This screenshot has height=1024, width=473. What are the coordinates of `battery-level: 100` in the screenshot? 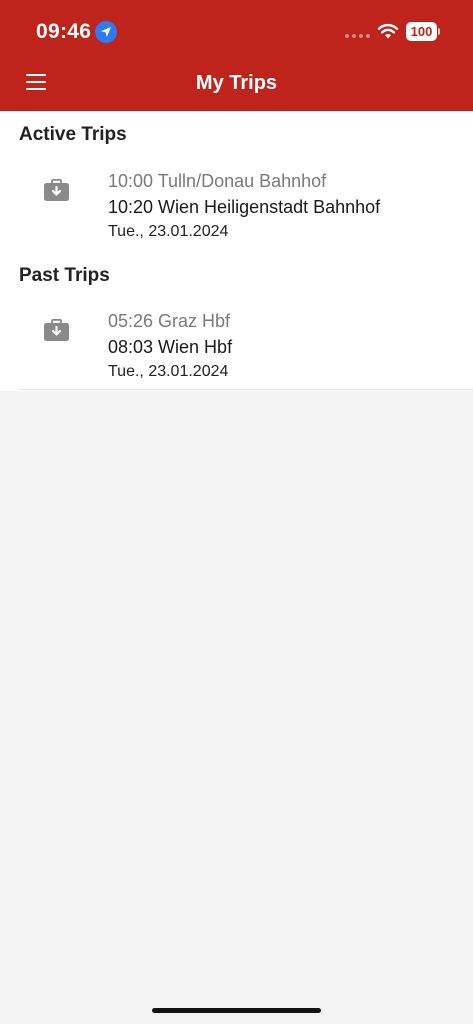 It's located at (421, 31).